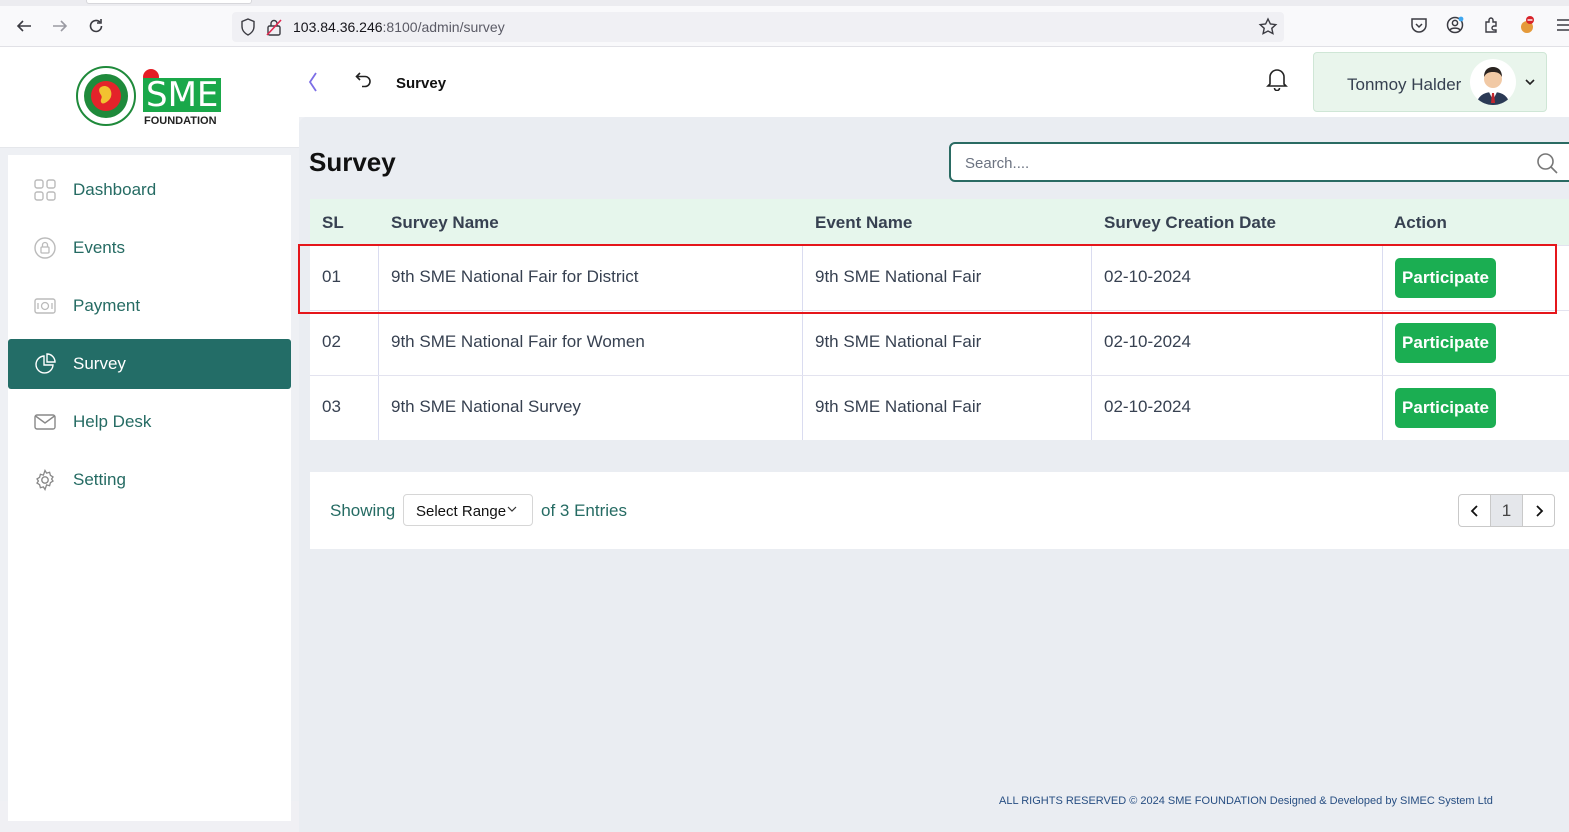  I want to click on chevron-right-icon, so click(1539, 510).